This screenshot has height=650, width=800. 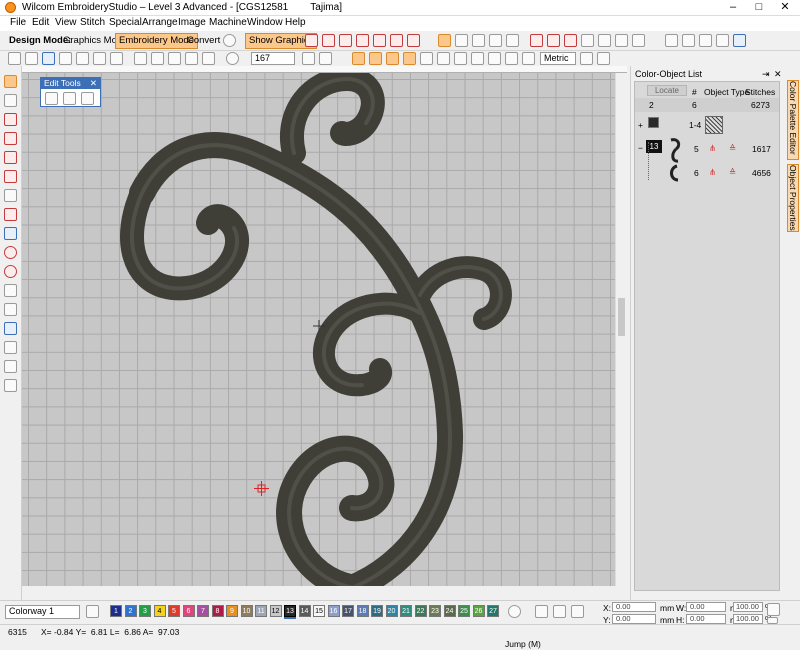 I want to click on digitize-line-icon, so click(x=10, y=119).